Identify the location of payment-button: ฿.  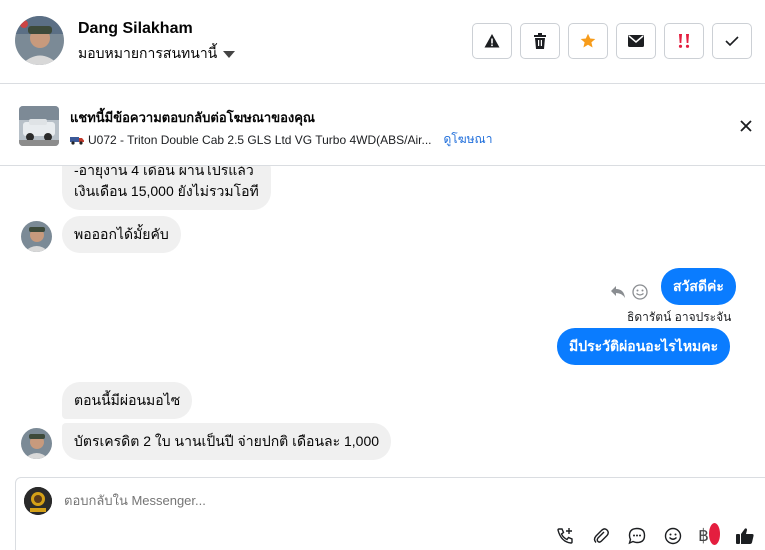
(709, 535).